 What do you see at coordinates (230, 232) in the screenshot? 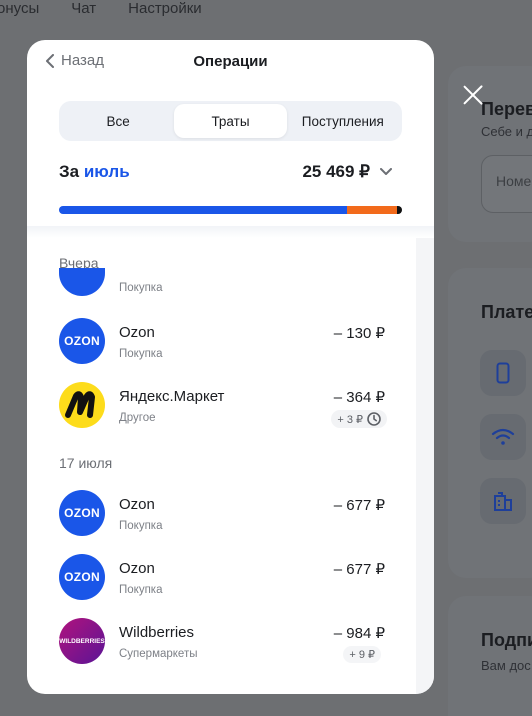
I see `header-divider` at bounding box center [230, 232].